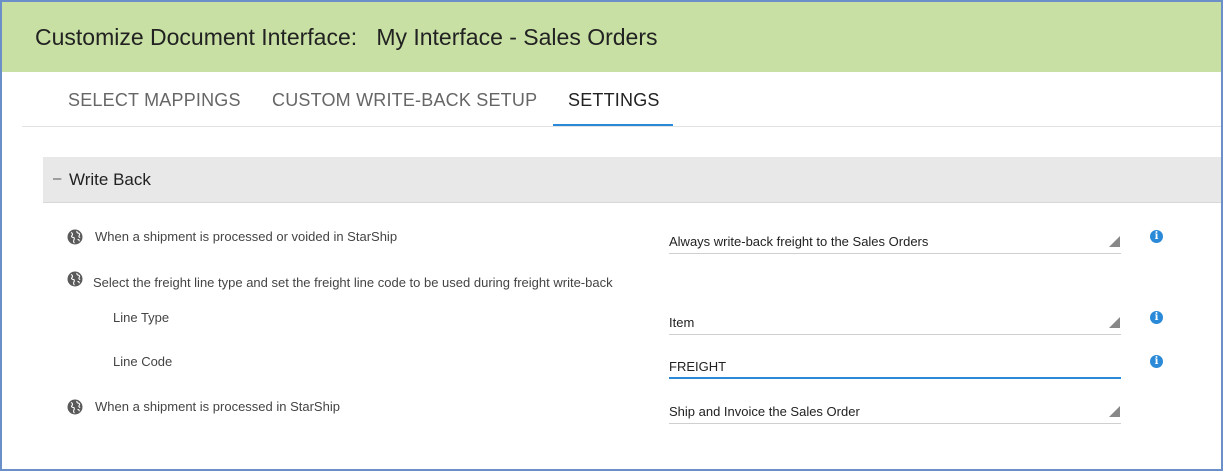 The width and height of the screenshot is (1223, 471). What do you see at coordinates (154, 100) in the screenshot?
I see `tab-select-mappings: SELECT MAPPINGS` at bounding box center [154, 100].